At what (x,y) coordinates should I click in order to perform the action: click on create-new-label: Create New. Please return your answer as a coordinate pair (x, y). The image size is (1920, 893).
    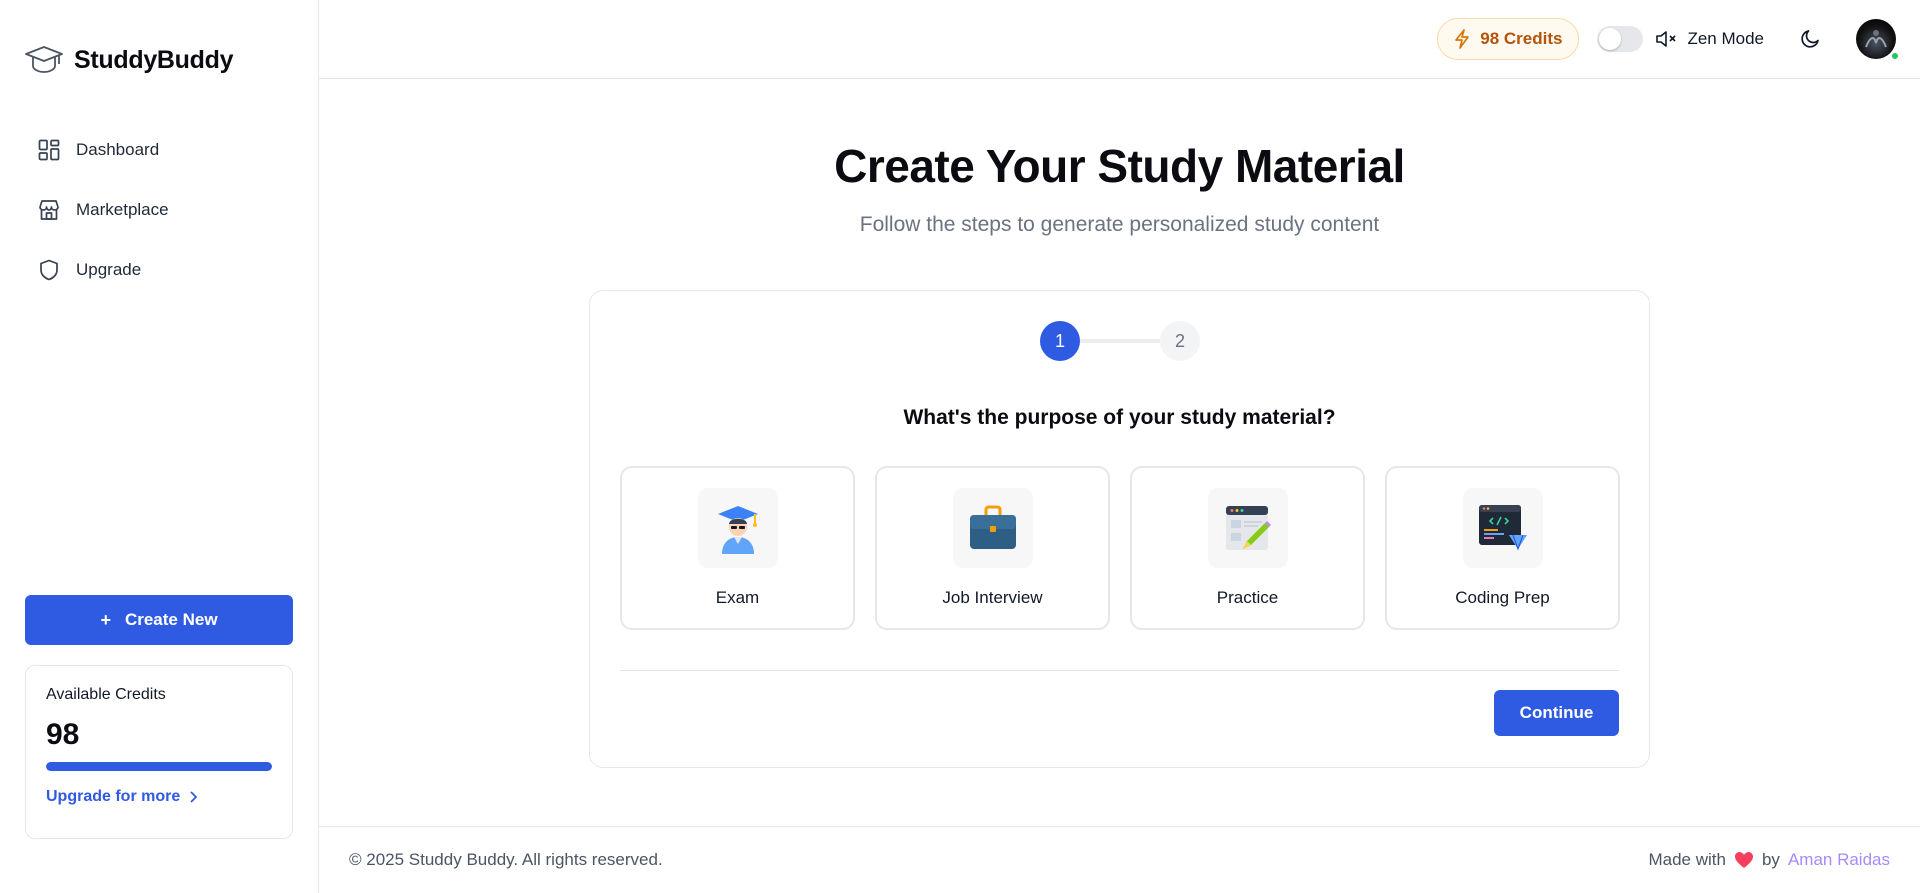
    Looking at the image, I should click on (171, 619).